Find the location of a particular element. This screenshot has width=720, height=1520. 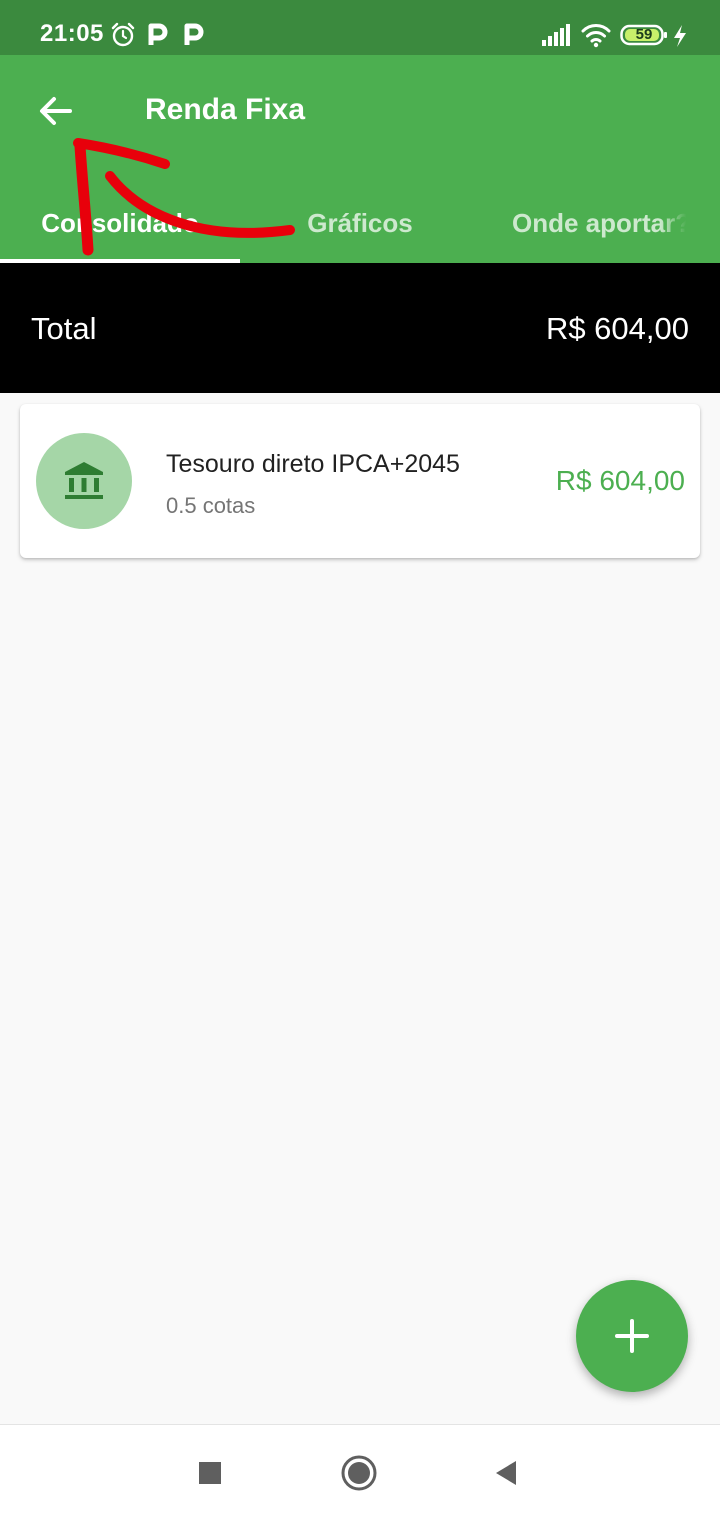

home-icon is located at coordinates (359, 1473).